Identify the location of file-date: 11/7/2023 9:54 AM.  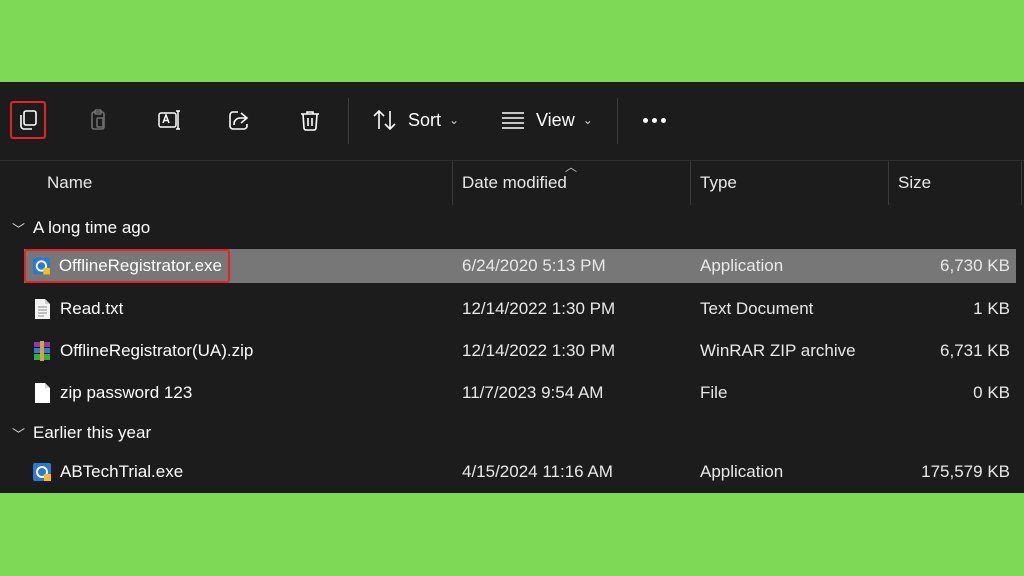
(533, 392).